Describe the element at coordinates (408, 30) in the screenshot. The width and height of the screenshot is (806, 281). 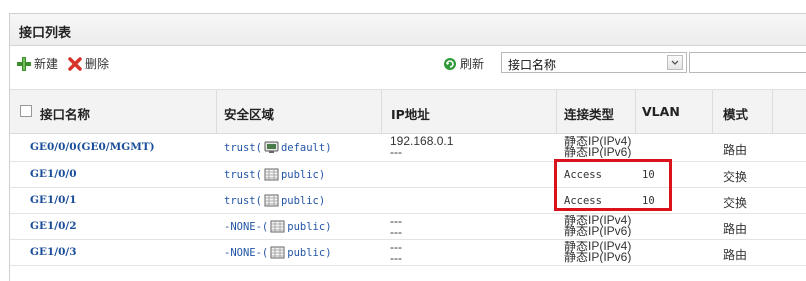
I see `panel-titlebar: 接口列表` at that location.